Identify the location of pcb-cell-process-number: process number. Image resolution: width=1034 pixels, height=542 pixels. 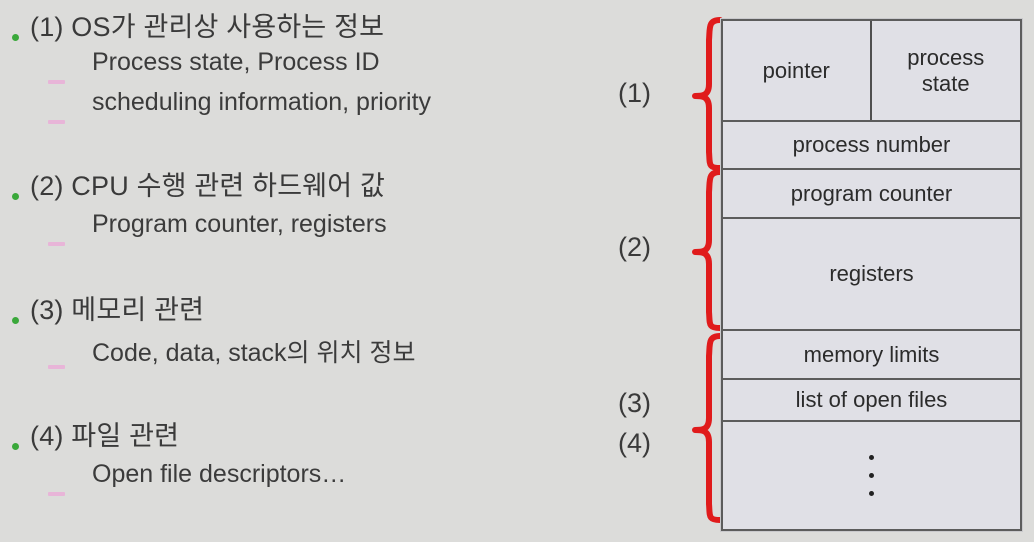
(871, 144).